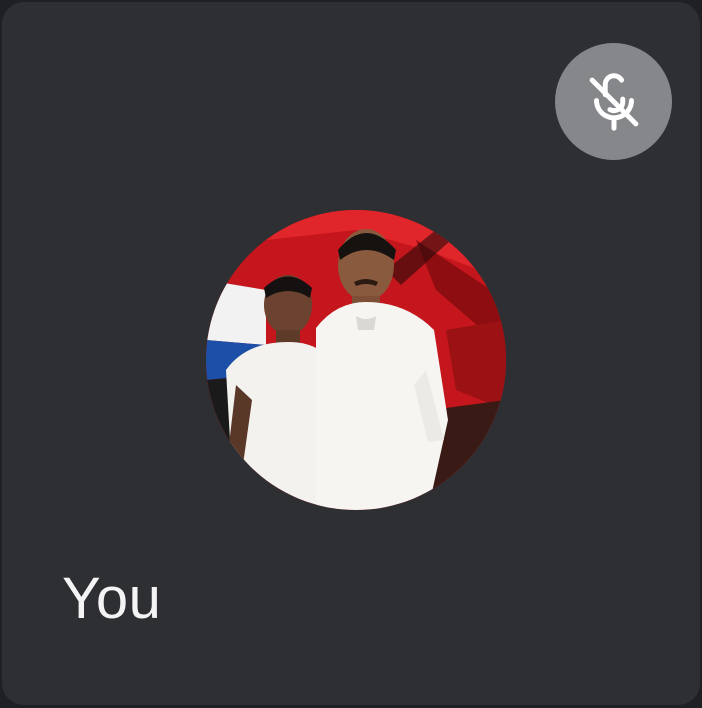 This screenshot has width=702, height=708. I want to click on mic-off-icon, so click(613, 101).